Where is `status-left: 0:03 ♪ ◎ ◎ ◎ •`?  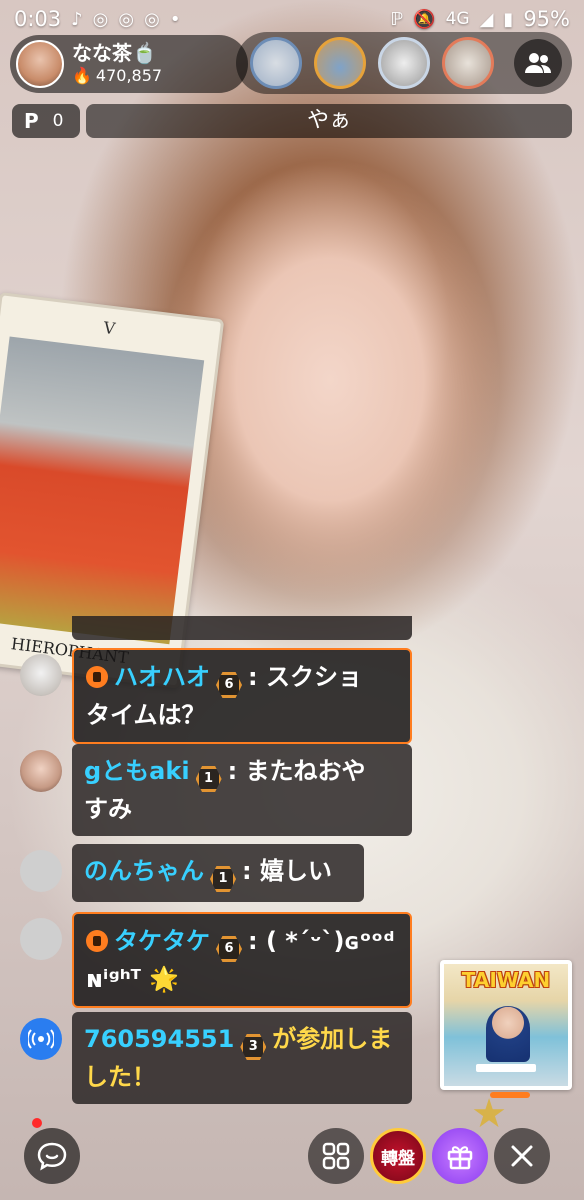
status-left: 0:03 ♪ ◎ ◎ ◎ • is located at coordinates (97, 19).